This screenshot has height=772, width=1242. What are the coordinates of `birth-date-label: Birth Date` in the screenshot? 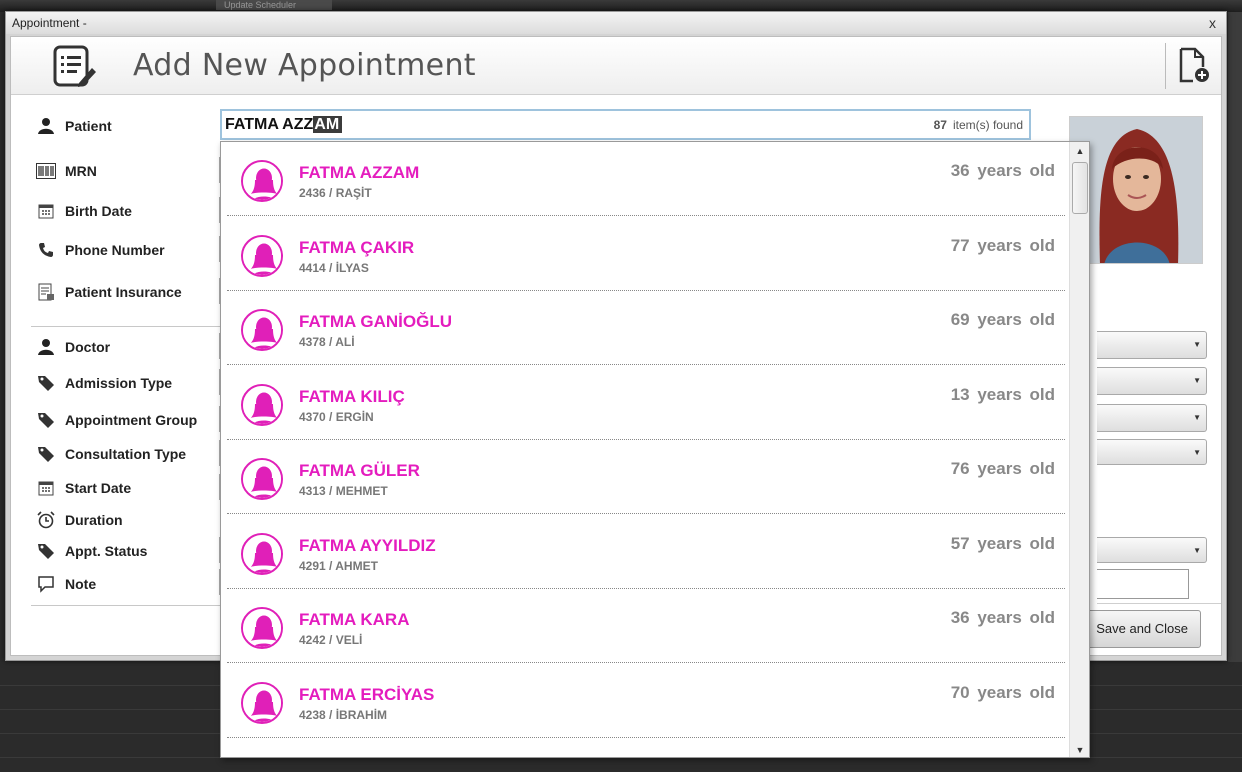 It's located at (98, 211).